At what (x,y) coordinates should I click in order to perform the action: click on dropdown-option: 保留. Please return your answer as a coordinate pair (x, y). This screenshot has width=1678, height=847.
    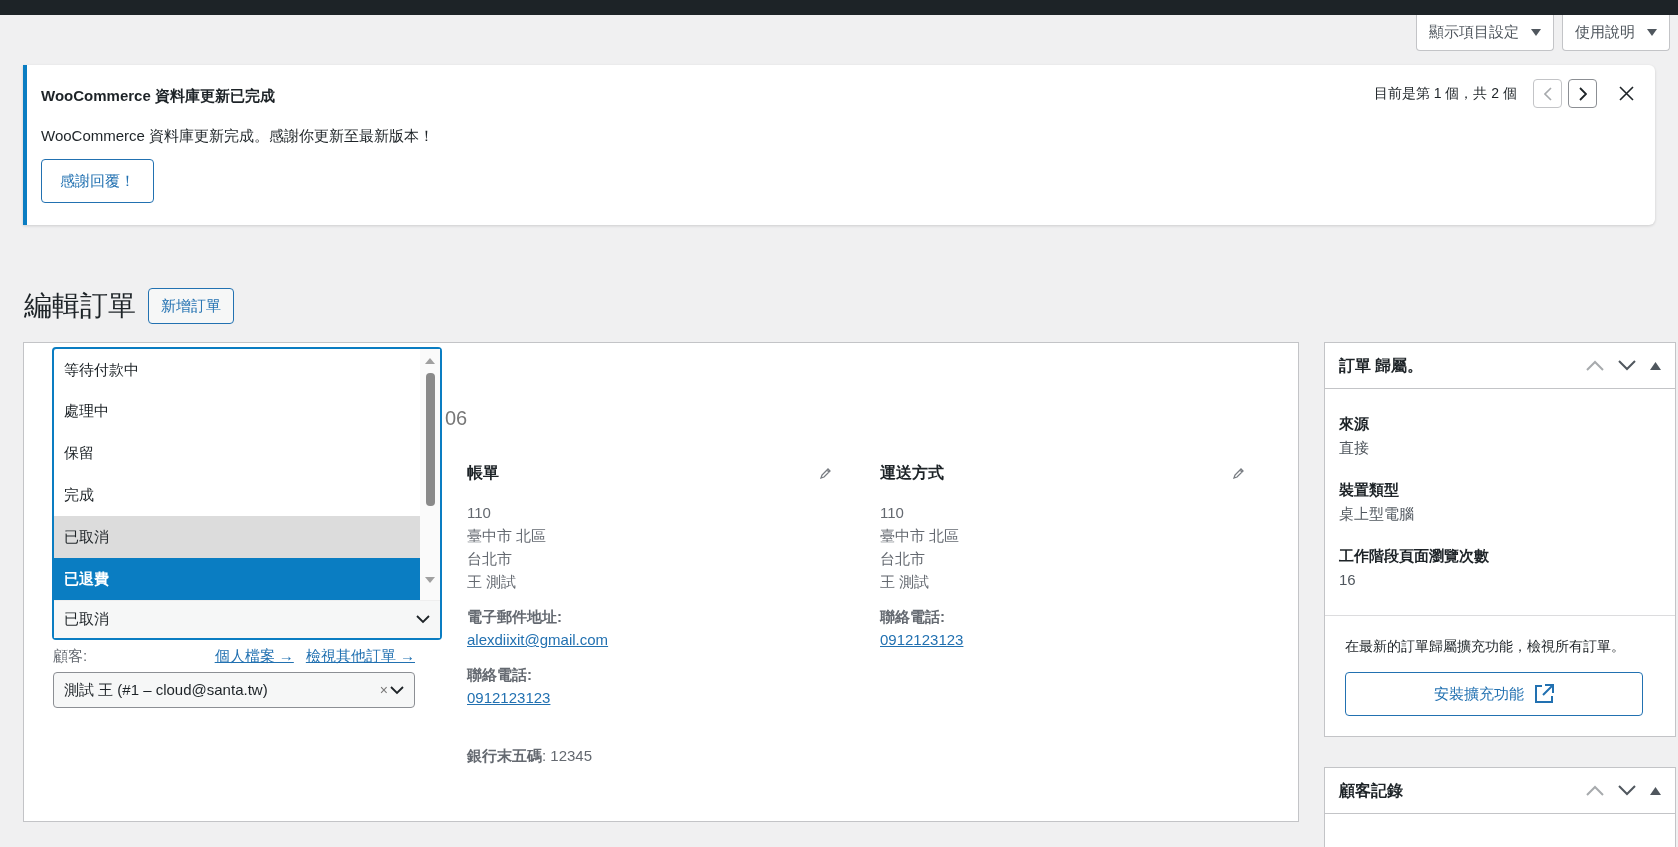
    Looking at the image, I should click on (237, 453).